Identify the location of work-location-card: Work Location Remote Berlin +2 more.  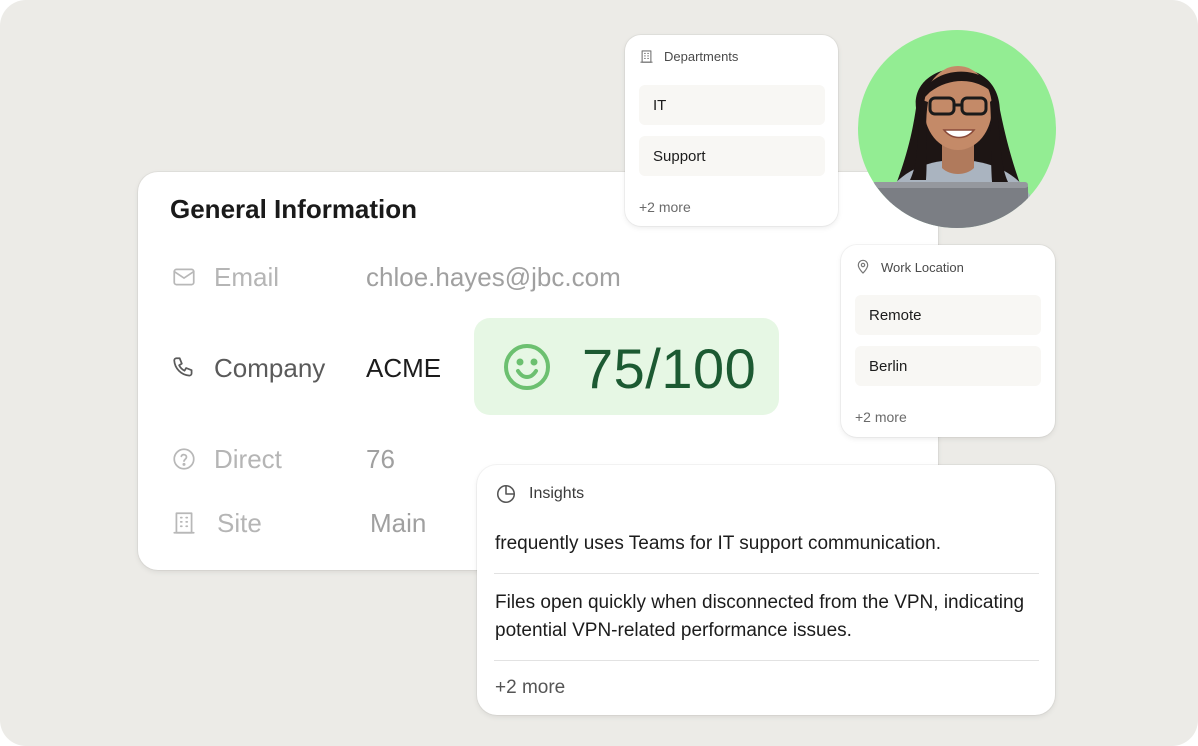
(948, 341).